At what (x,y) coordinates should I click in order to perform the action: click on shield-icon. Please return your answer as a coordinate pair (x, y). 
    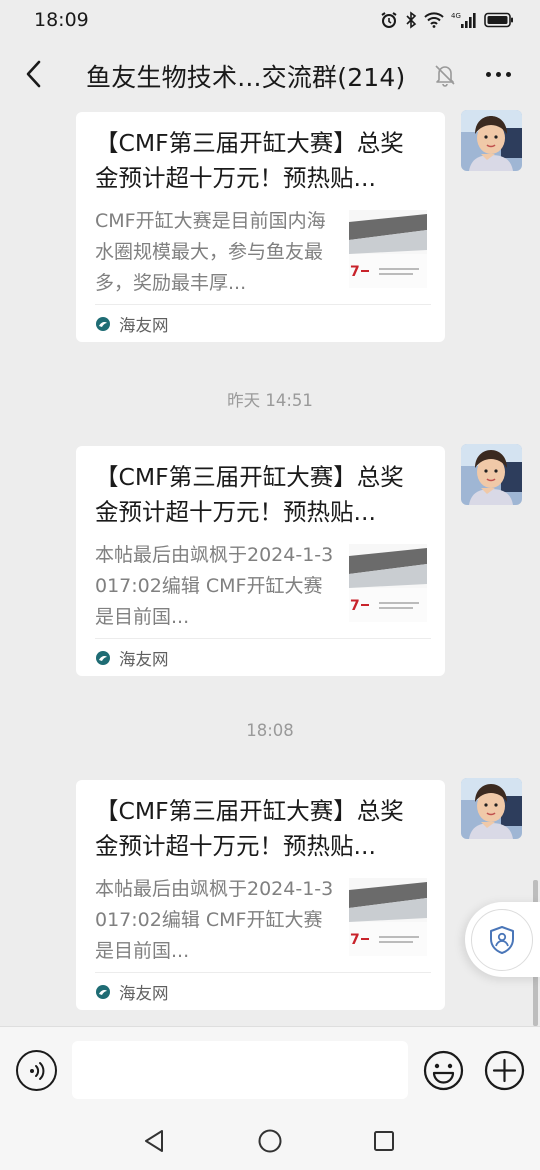
    Looking at the image, I should click on (502, 939).